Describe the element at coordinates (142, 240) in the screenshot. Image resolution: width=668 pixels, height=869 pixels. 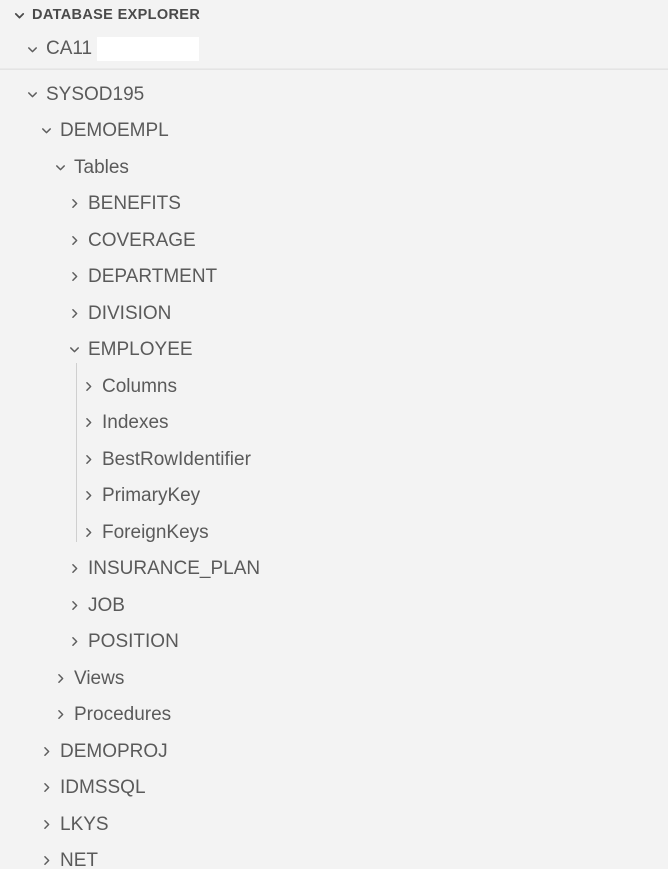
I see `tree-item-label: COVERAGE` at that location.